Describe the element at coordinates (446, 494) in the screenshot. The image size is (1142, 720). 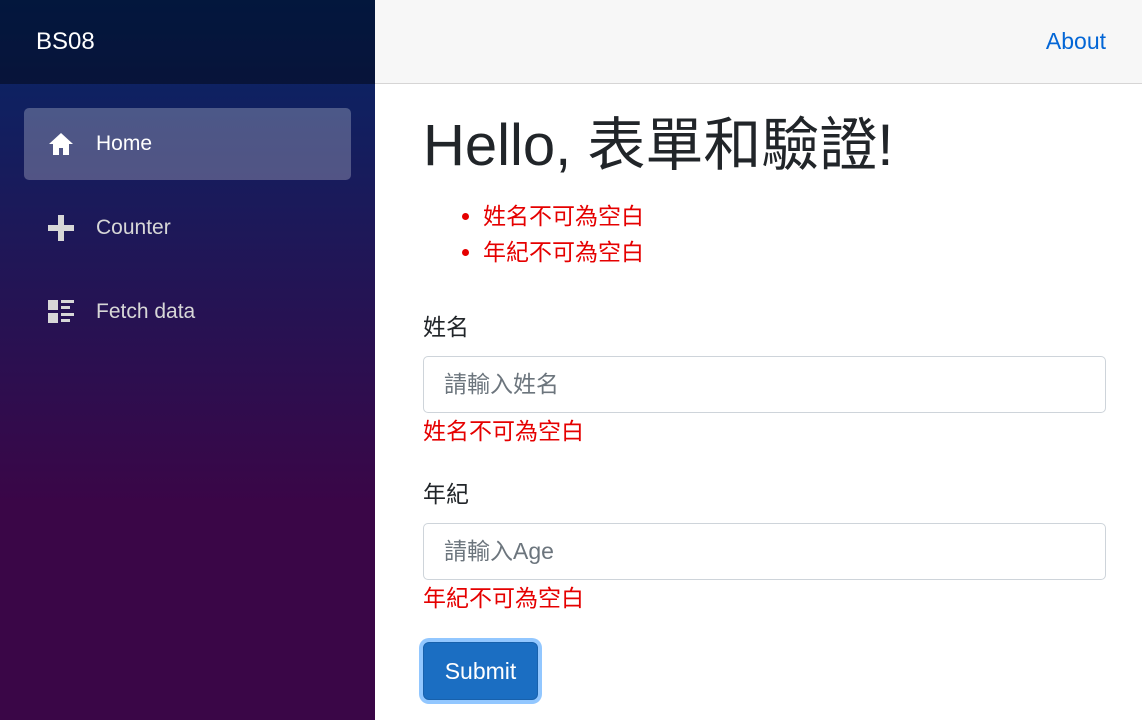
I see `age-label: 年紀` at that location.